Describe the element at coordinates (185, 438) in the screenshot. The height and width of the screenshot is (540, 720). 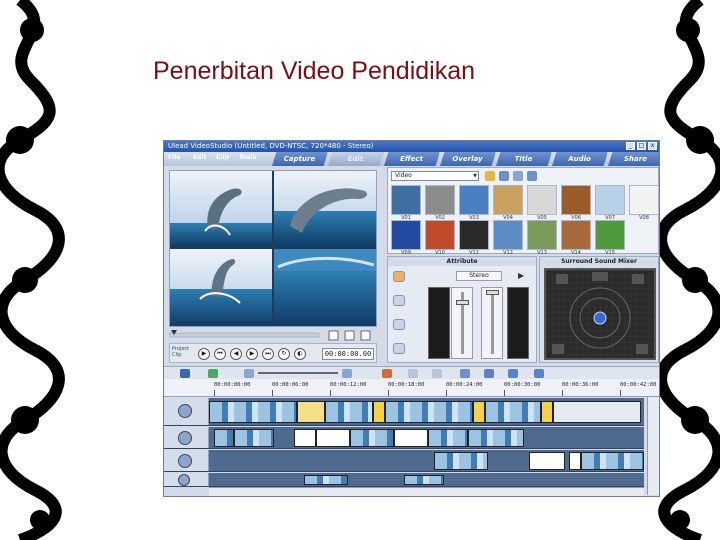
I see `overlay-track-icon` at that location.